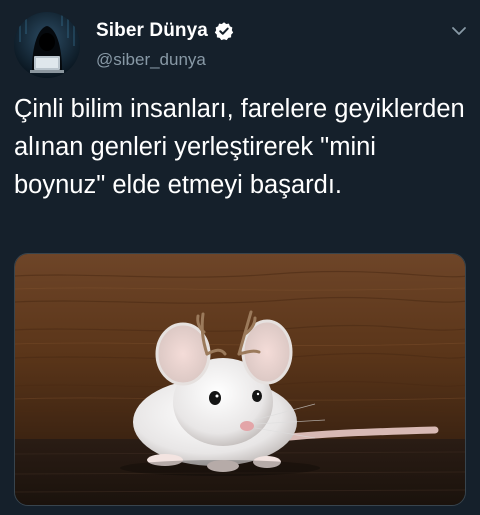 This screenshot has width=480, height=515. I want to click on author-handle: @siber_dunya, so click(151, 60).